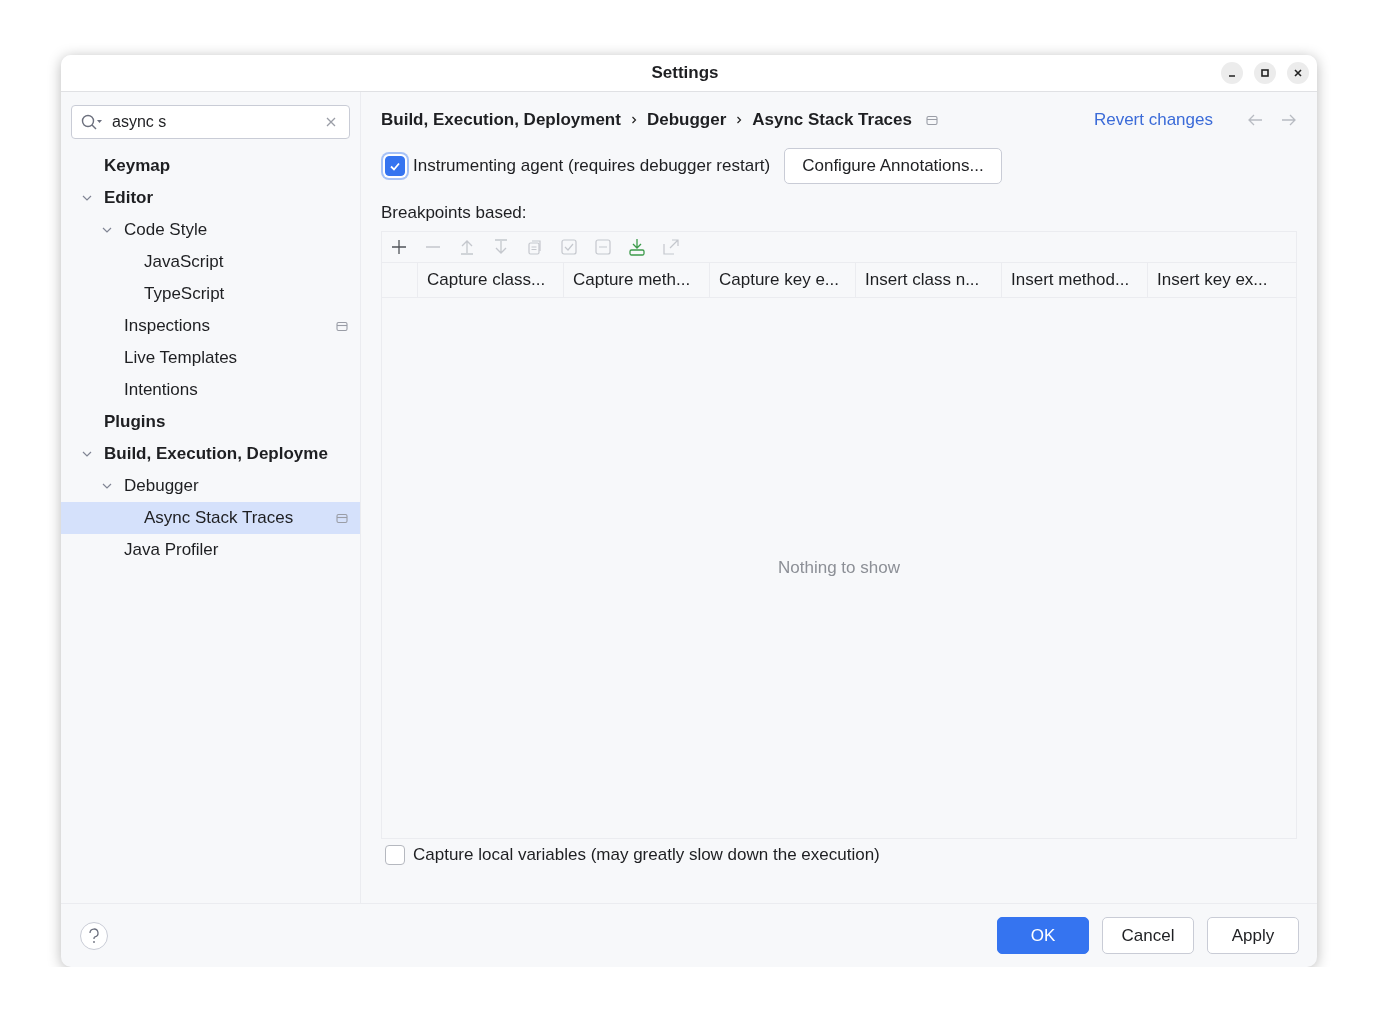 Image resolution: width=1378 pixels, height=1034 pixels. I want to click on tree-item: Debugger, so click(210, 486).